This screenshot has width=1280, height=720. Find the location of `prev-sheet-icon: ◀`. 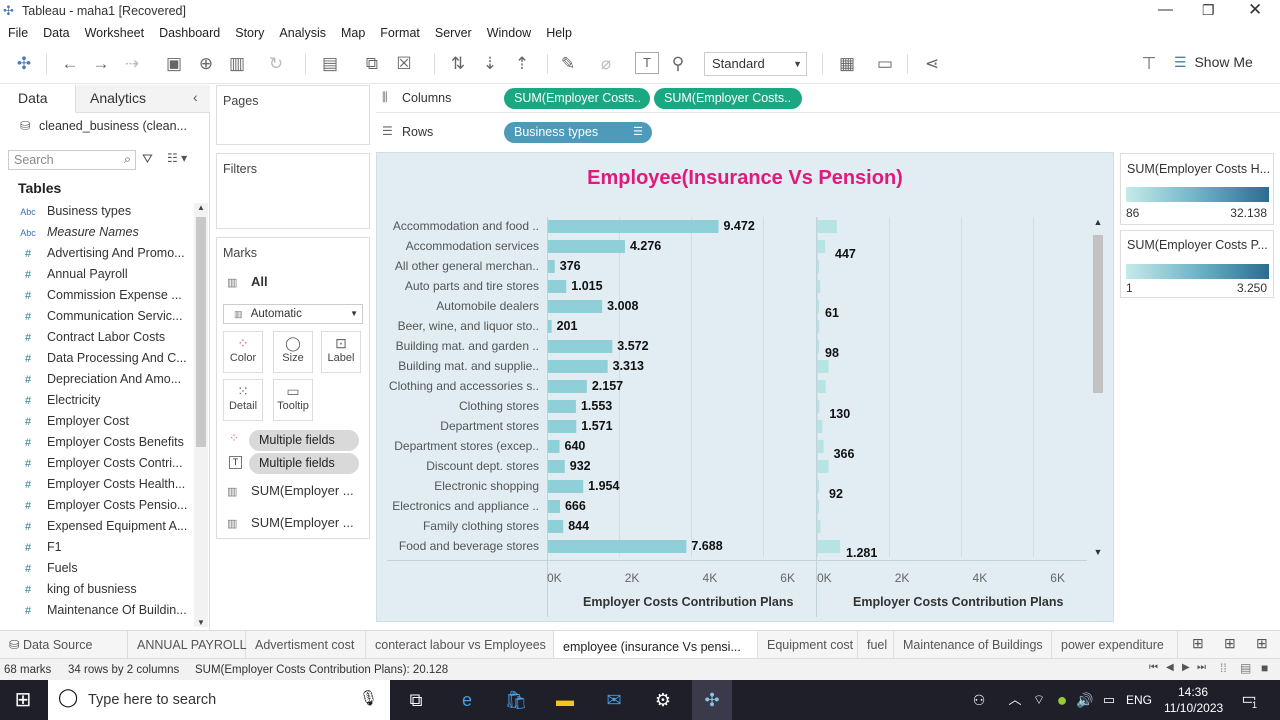

prev-sheet-icon: ◀ is located at coordinates (1170, 667).